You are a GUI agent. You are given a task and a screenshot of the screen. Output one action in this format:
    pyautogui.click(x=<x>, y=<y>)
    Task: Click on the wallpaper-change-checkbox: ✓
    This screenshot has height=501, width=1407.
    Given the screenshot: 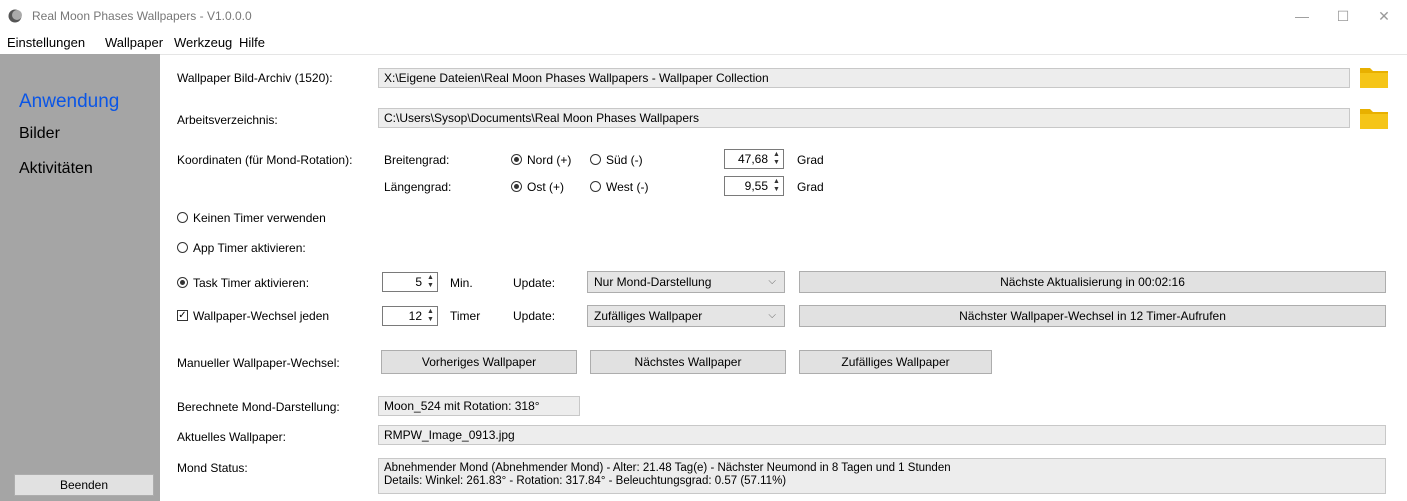 What is the action you would take?
    pyautogui.click(x=182, y=315)
    